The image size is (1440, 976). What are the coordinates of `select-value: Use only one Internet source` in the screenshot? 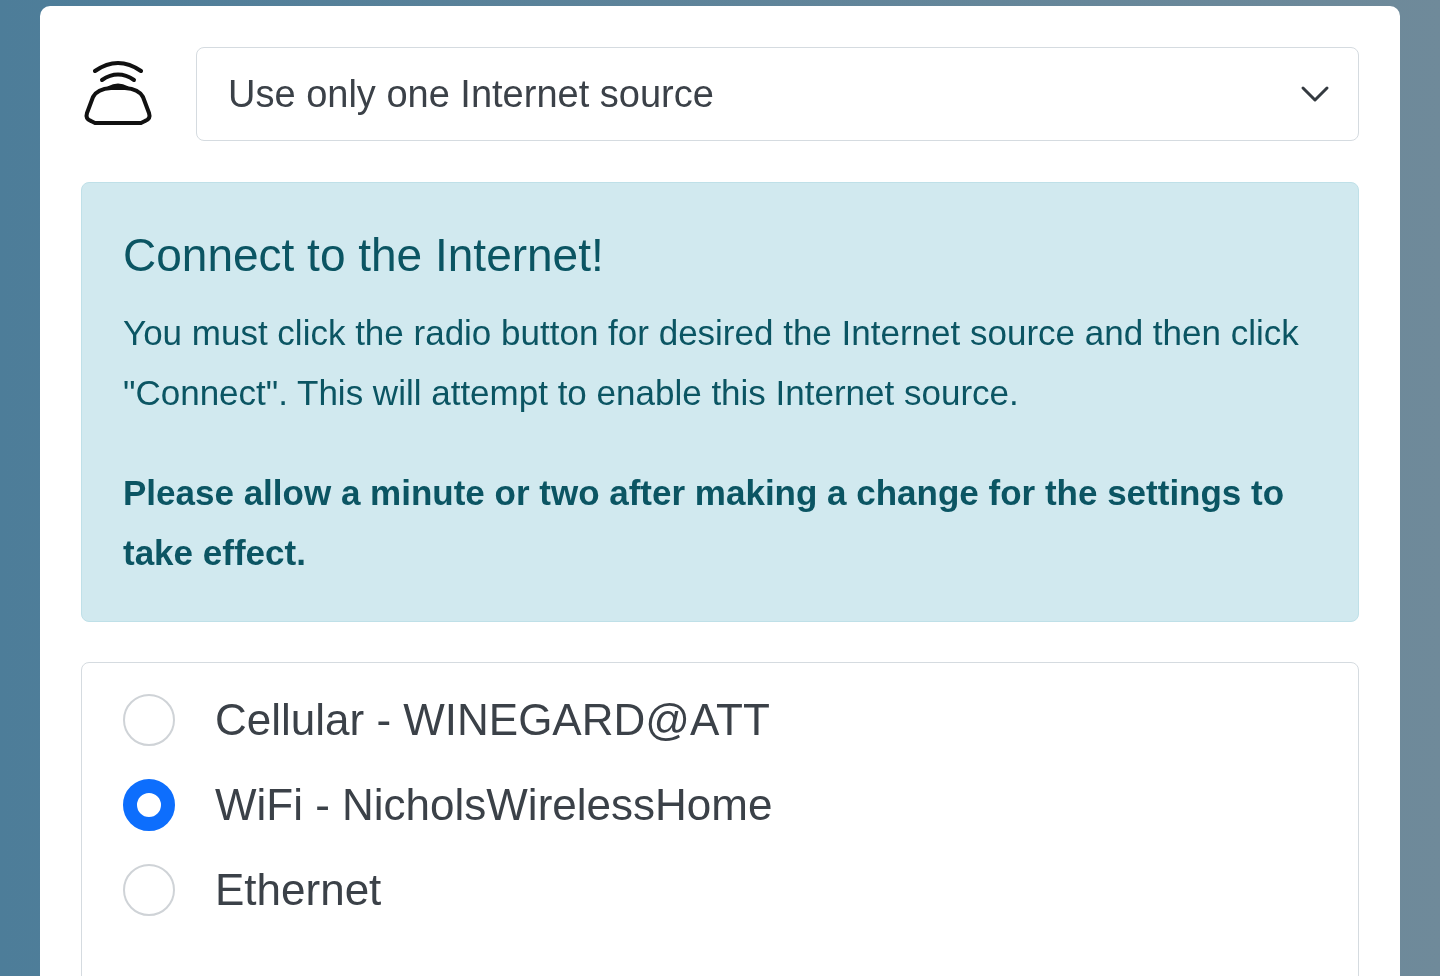 It's located at (471, 94).